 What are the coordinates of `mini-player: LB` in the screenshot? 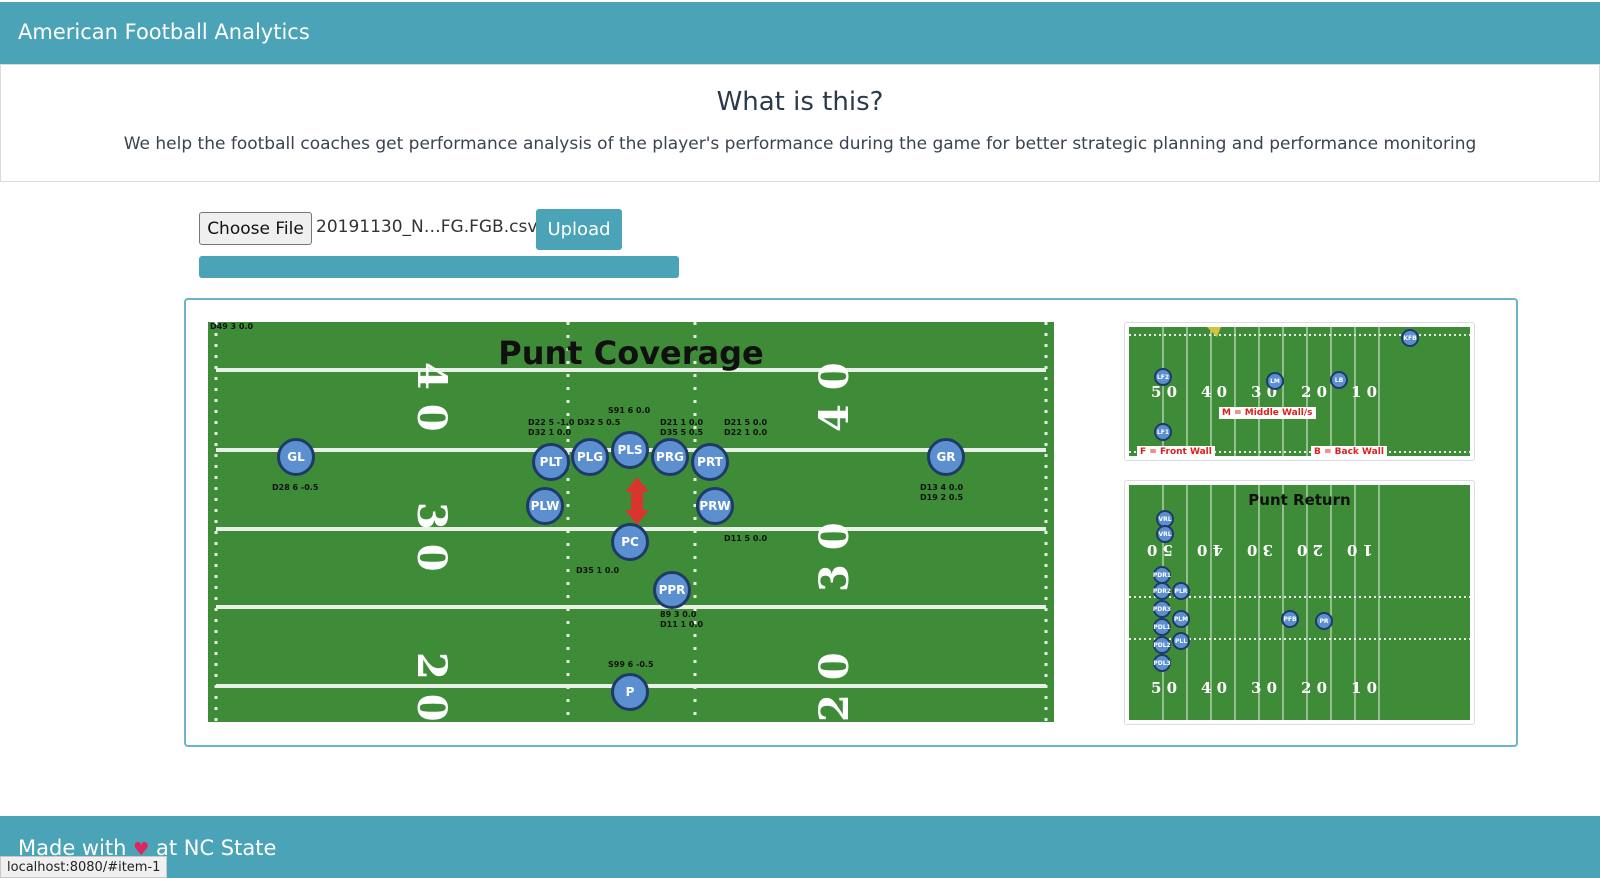 It's located at (1339, 380).